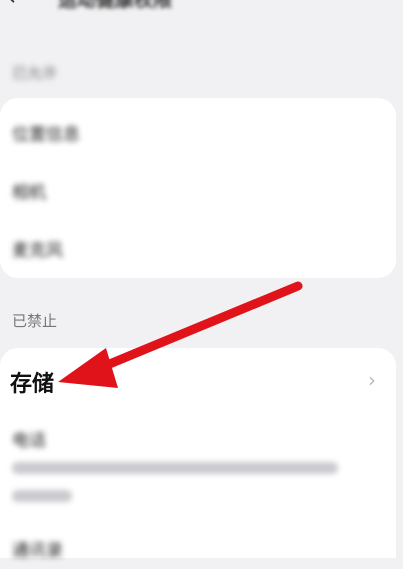 Image resolution: width=403 pixels, height=569 pixels. Describe the element at coordinates (46, 132) in the screenshot. I see `list-item-allowed-1: 位置信息` at that location.